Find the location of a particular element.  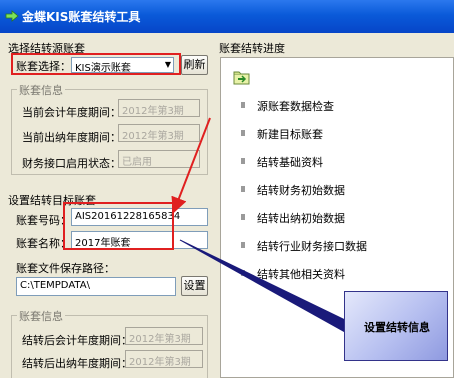

callout-box: 设置结转信息 is located at coordinates (396, 326).